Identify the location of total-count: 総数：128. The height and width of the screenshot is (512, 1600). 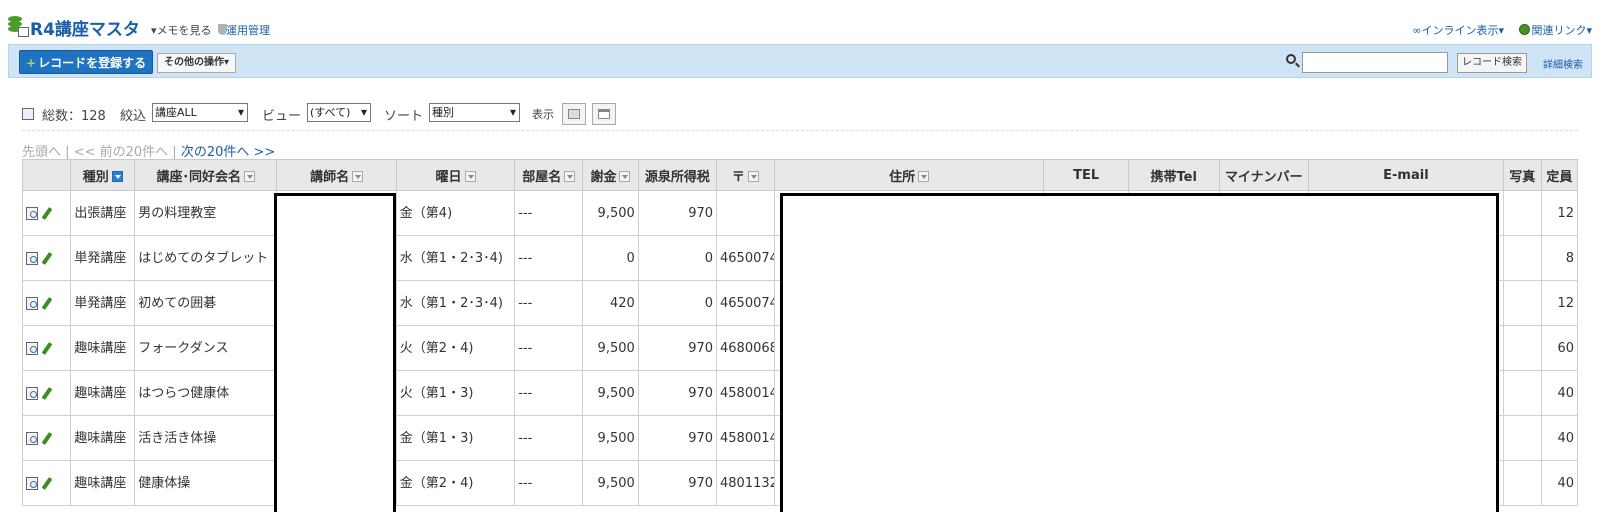
(74, 116).